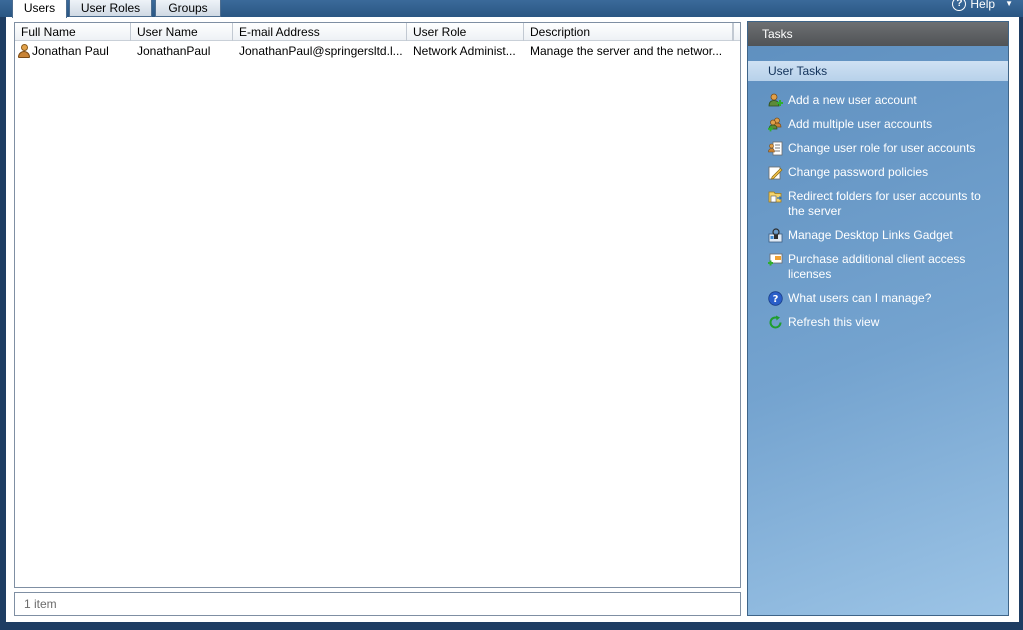  I want to click on task-label: Add a new user account, so click(852, 100).